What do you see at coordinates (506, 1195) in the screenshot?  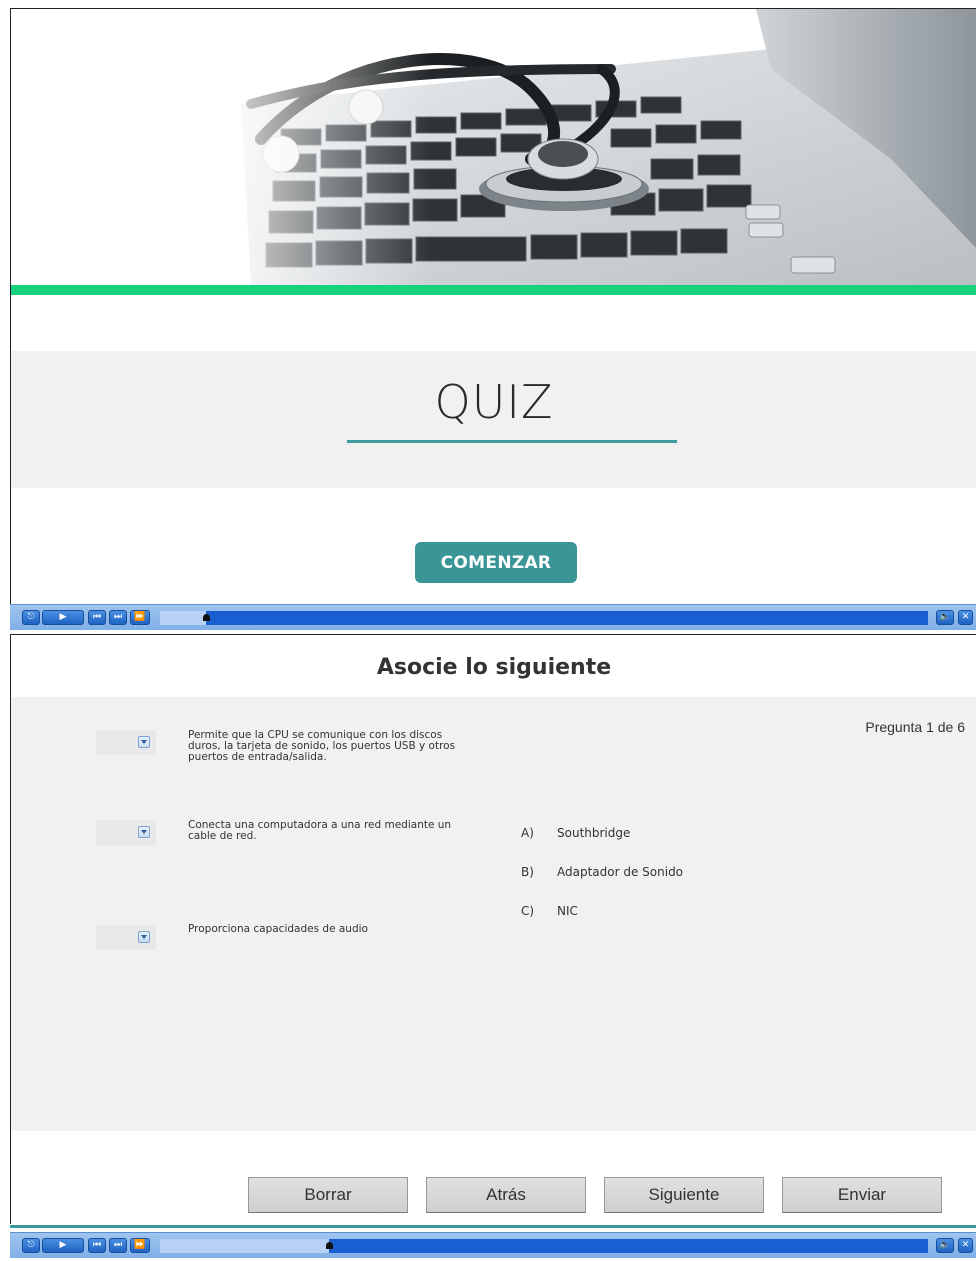 I see `back-button: Atrás` at bounding box center [506, 1195].